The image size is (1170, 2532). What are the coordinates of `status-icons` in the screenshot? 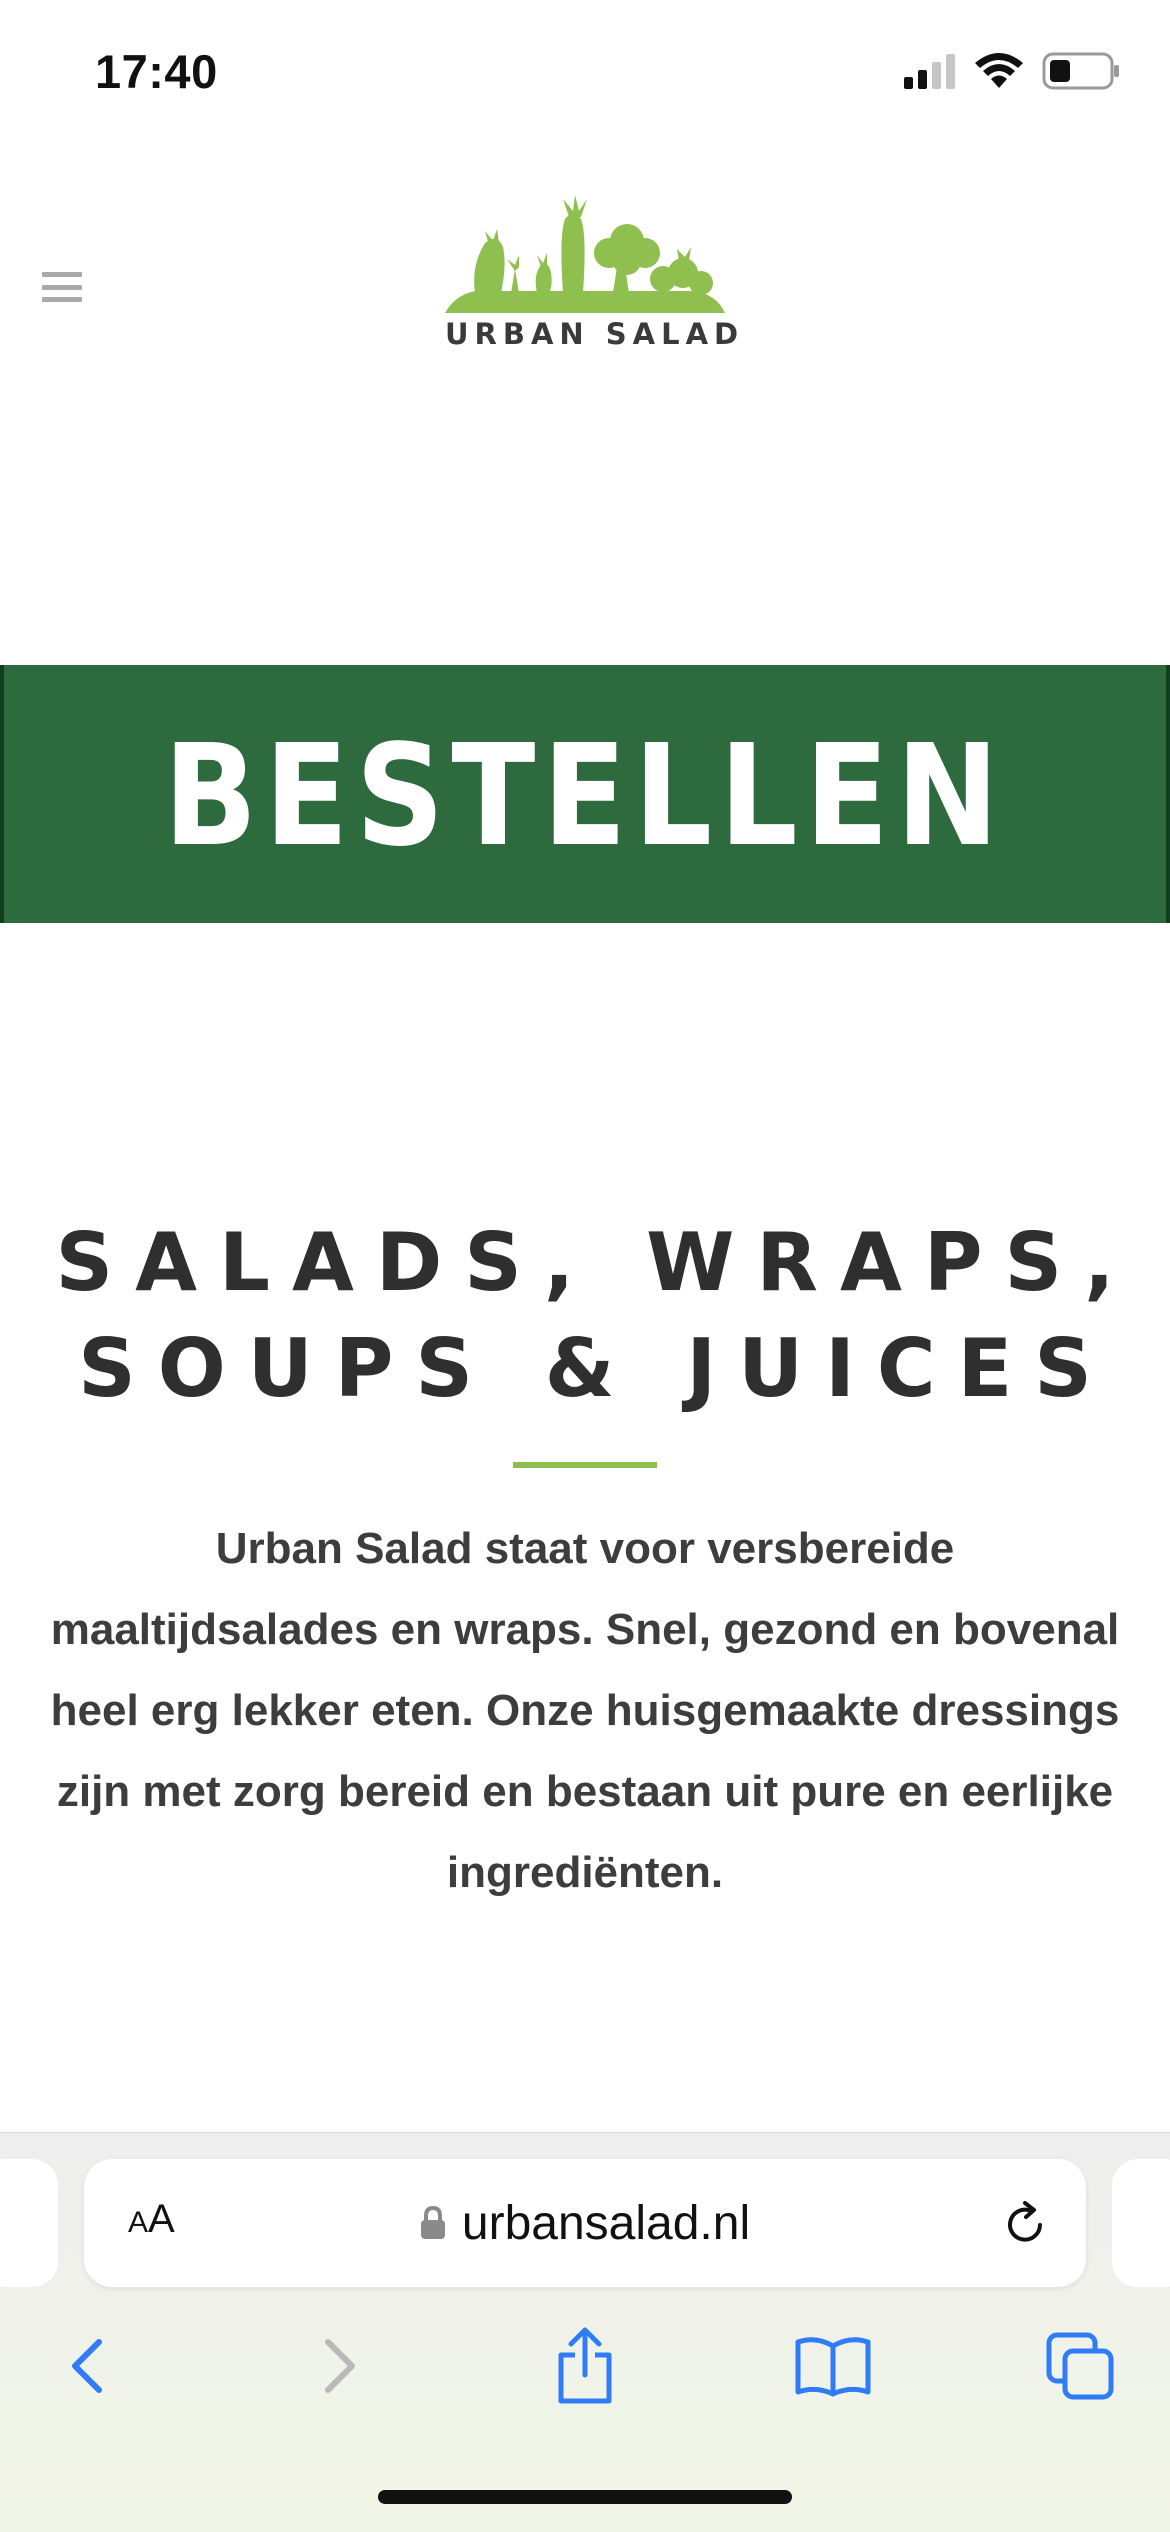 It's located at (1012, 71).